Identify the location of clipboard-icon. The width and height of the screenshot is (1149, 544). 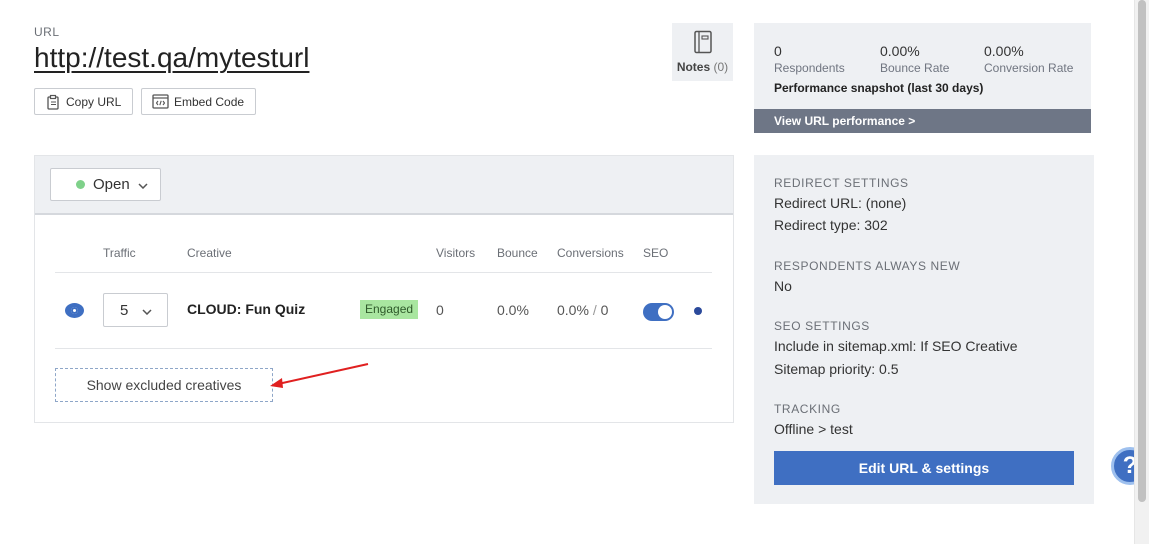
(53, 102).